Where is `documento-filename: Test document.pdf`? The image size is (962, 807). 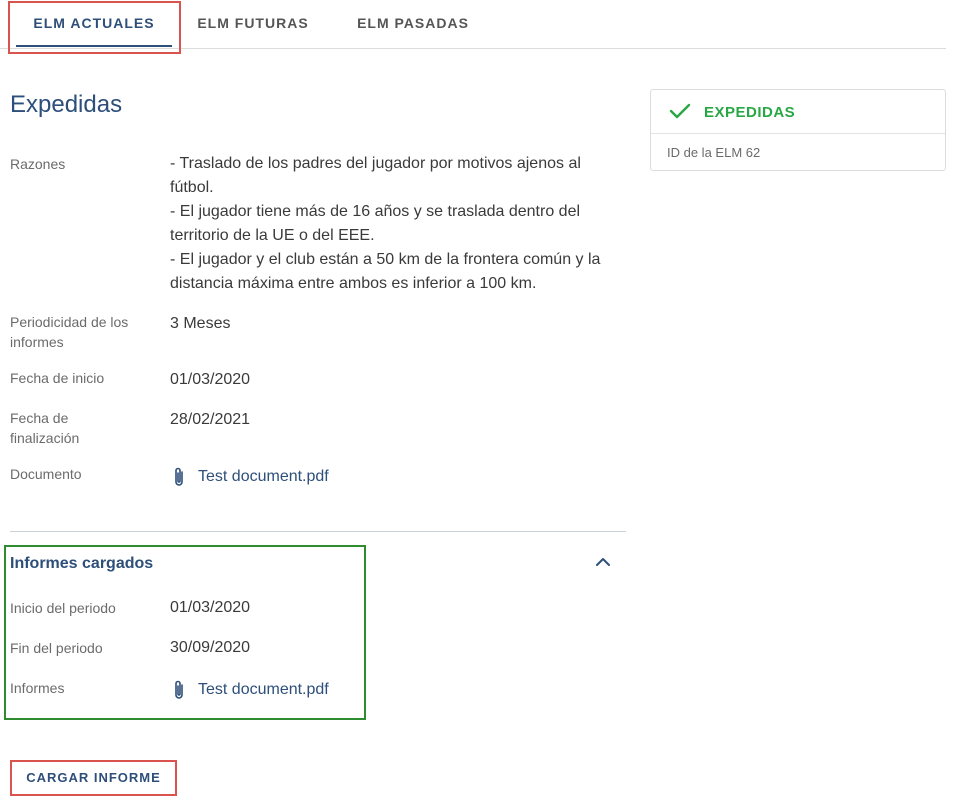
documento-filename: Test document.pdf is located at coordinates (263, 476).